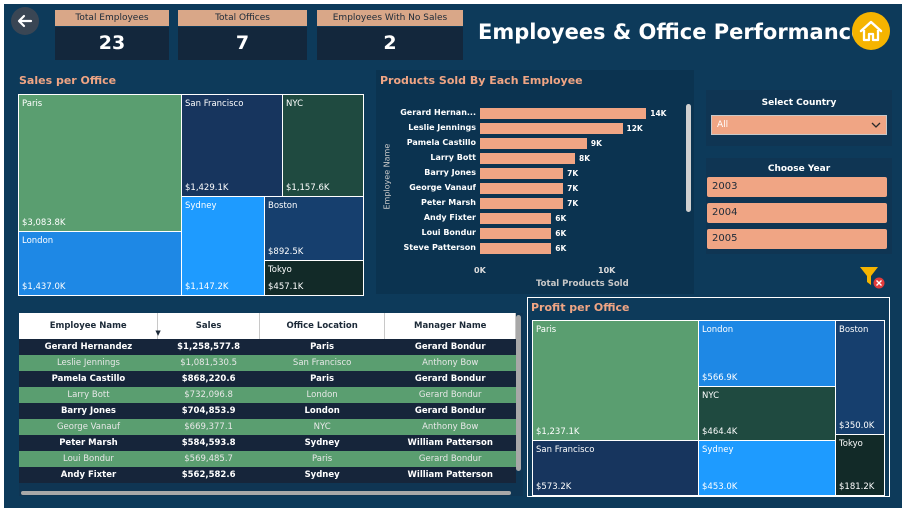  What do you see at coordinates (797, 239) in the screenshot?
I see `year-button-2005: 2005` at bounding box center [797, 239].